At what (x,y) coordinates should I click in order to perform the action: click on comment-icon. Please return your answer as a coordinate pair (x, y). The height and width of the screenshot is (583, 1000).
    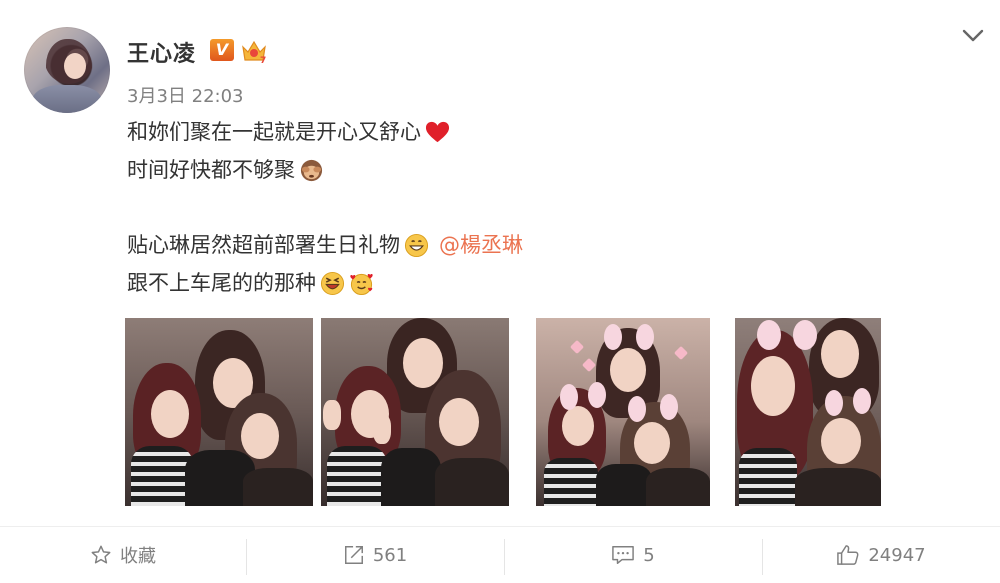
    Looking at the image, I should click on (623, 555).